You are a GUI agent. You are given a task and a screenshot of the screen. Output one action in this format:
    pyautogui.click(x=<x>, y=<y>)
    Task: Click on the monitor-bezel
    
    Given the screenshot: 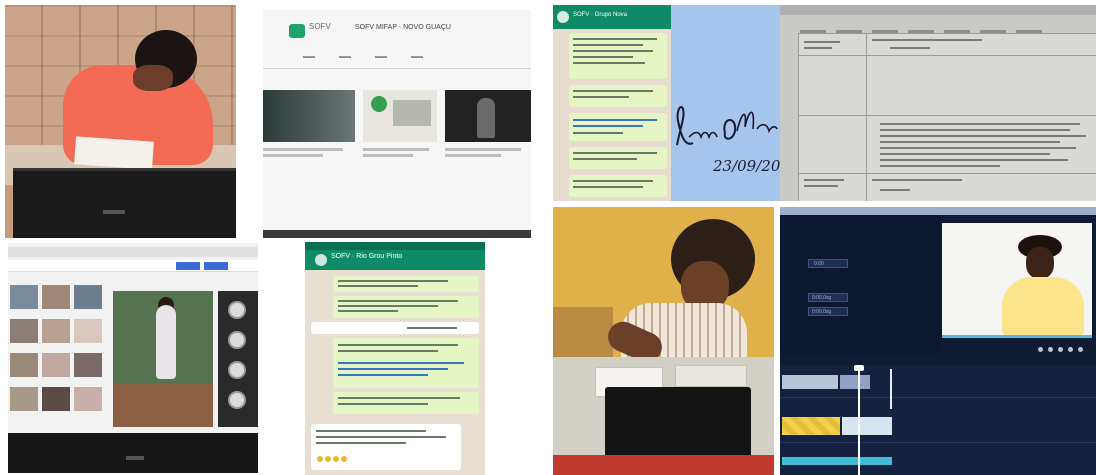 What is the action you would take?
    pyautogui.click(x=397, y=234)
    